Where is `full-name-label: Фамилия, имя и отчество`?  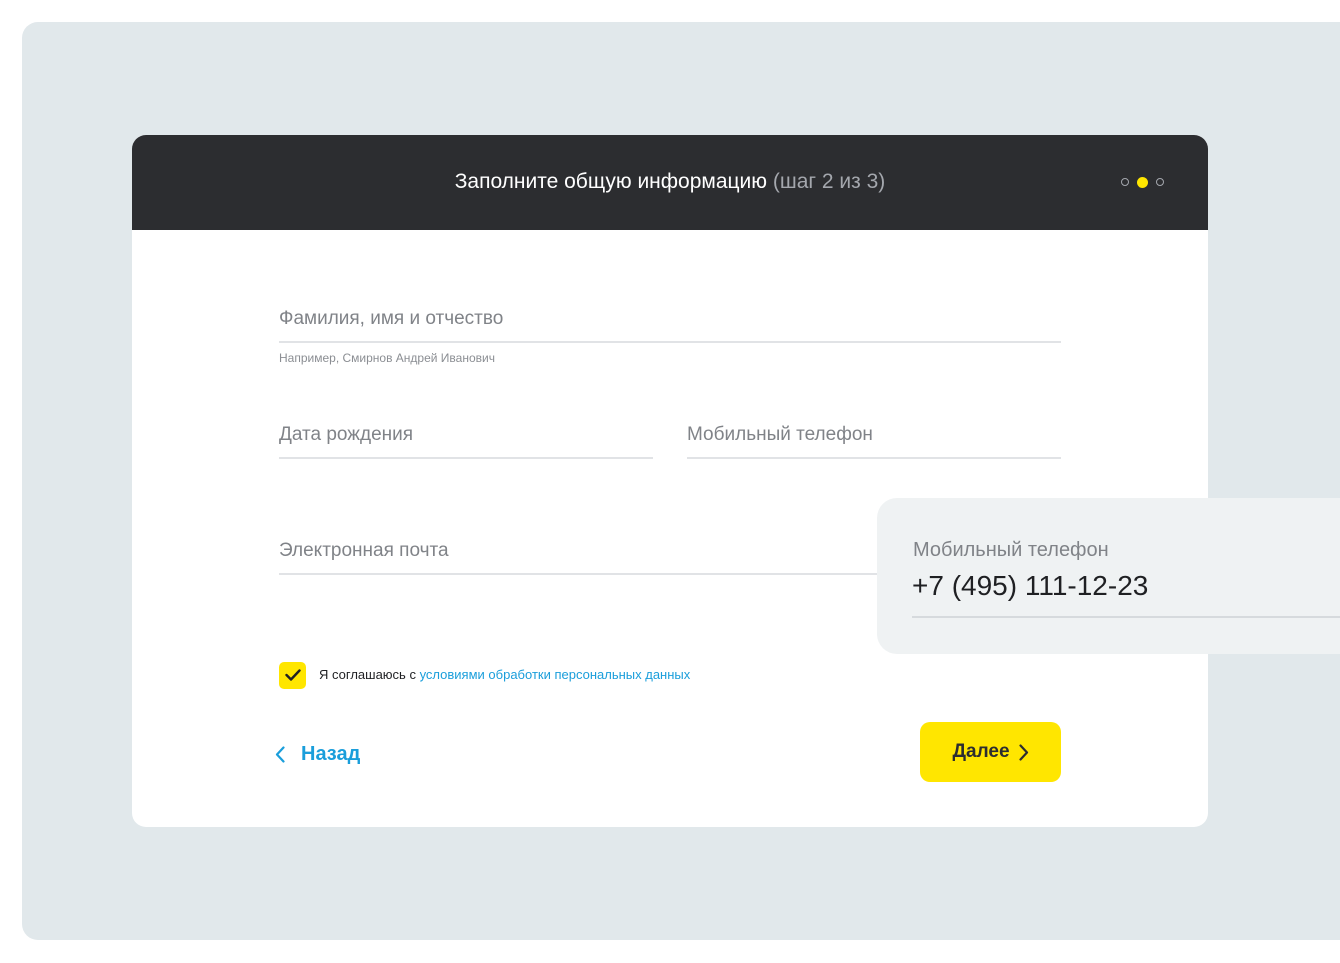
full-name-label: Фамилия, имя и отчество is located at coordinates (391, 318).